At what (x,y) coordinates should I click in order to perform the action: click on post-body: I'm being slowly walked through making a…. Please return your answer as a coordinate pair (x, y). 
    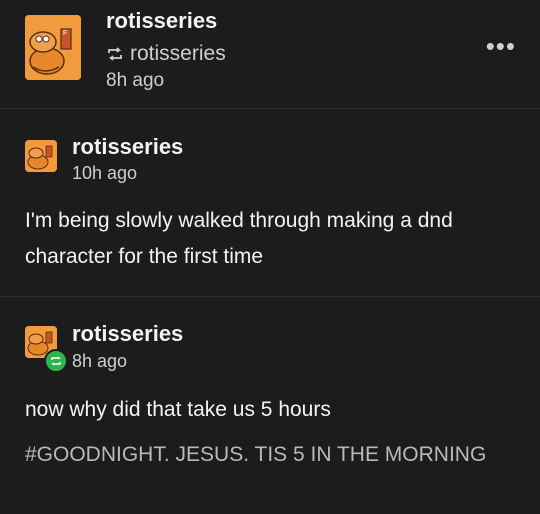
    Looking at the image, I should click on (239, 238).